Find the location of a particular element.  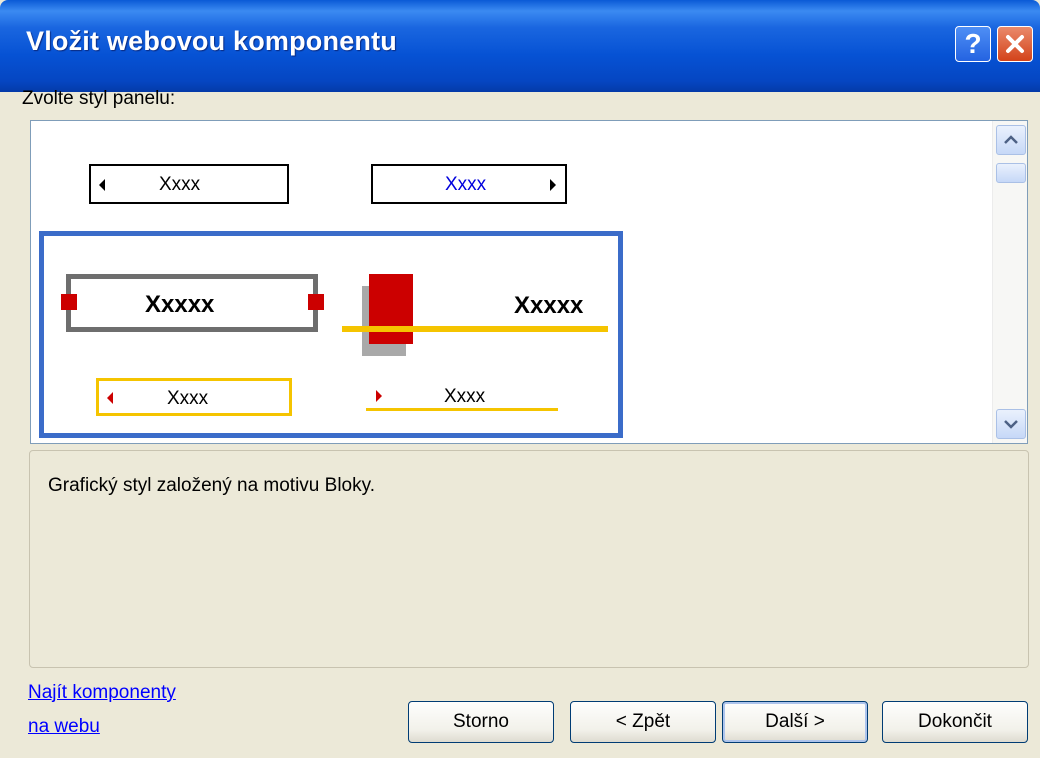

find-components-link: Najít komponenty is located at coordinates (102, 693).